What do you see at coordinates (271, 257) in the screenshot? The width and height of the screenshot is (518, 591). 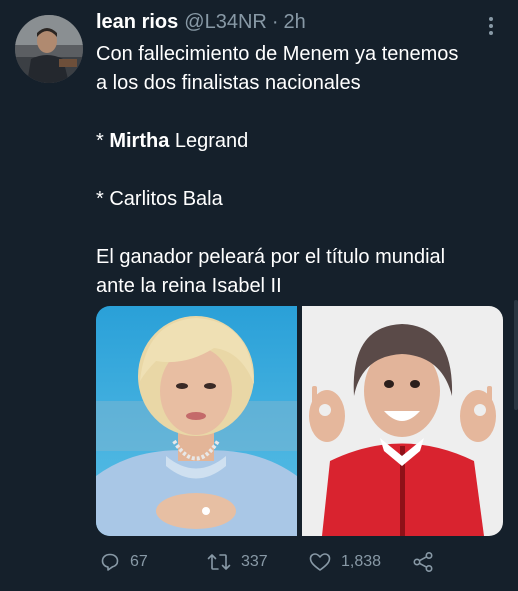 I see `tweet-text-line: El ganador peleará por el título mundial` at bounding box center [271, 257].